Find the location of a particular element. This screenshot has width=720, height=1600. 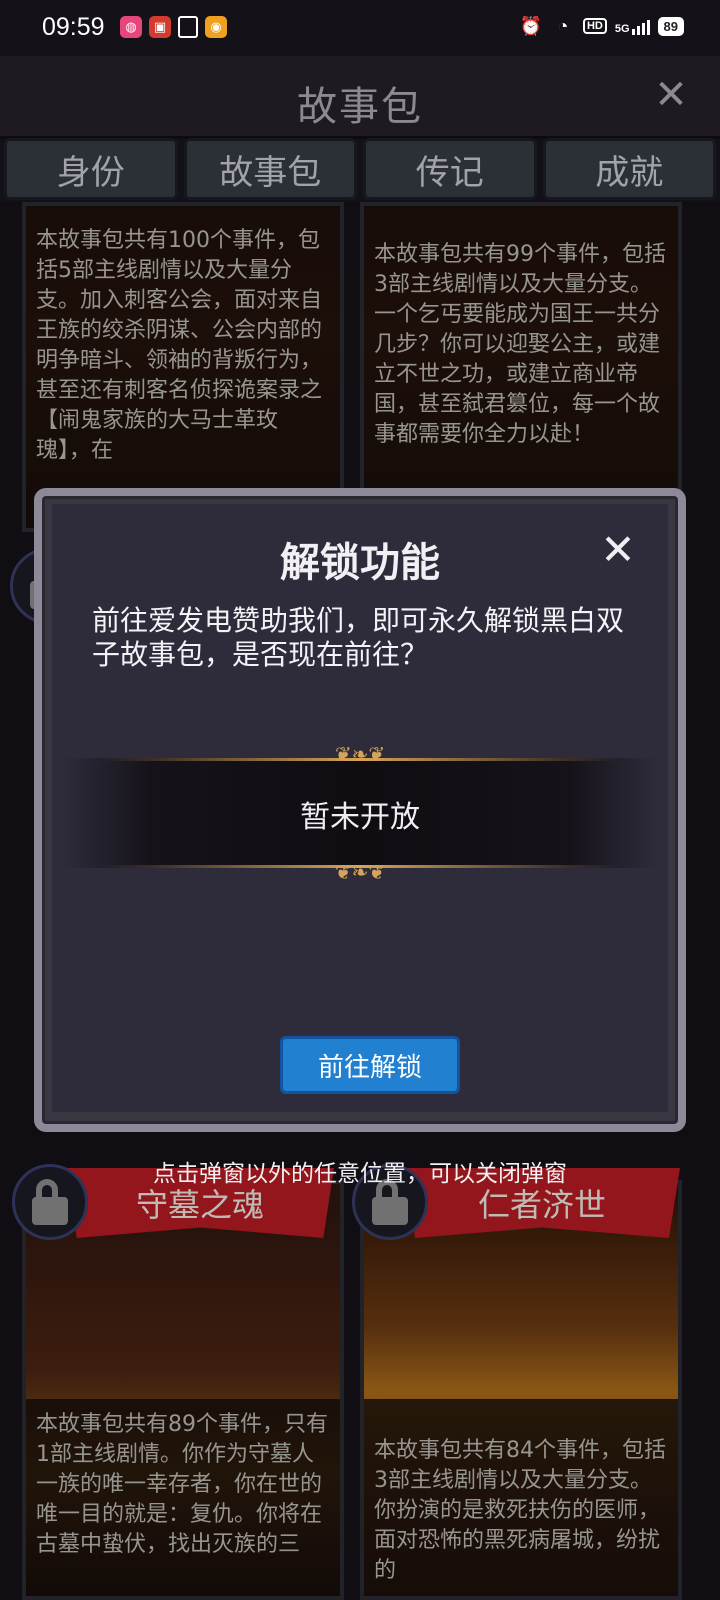

battery-level: 89 is located at coordinates (670, 26).